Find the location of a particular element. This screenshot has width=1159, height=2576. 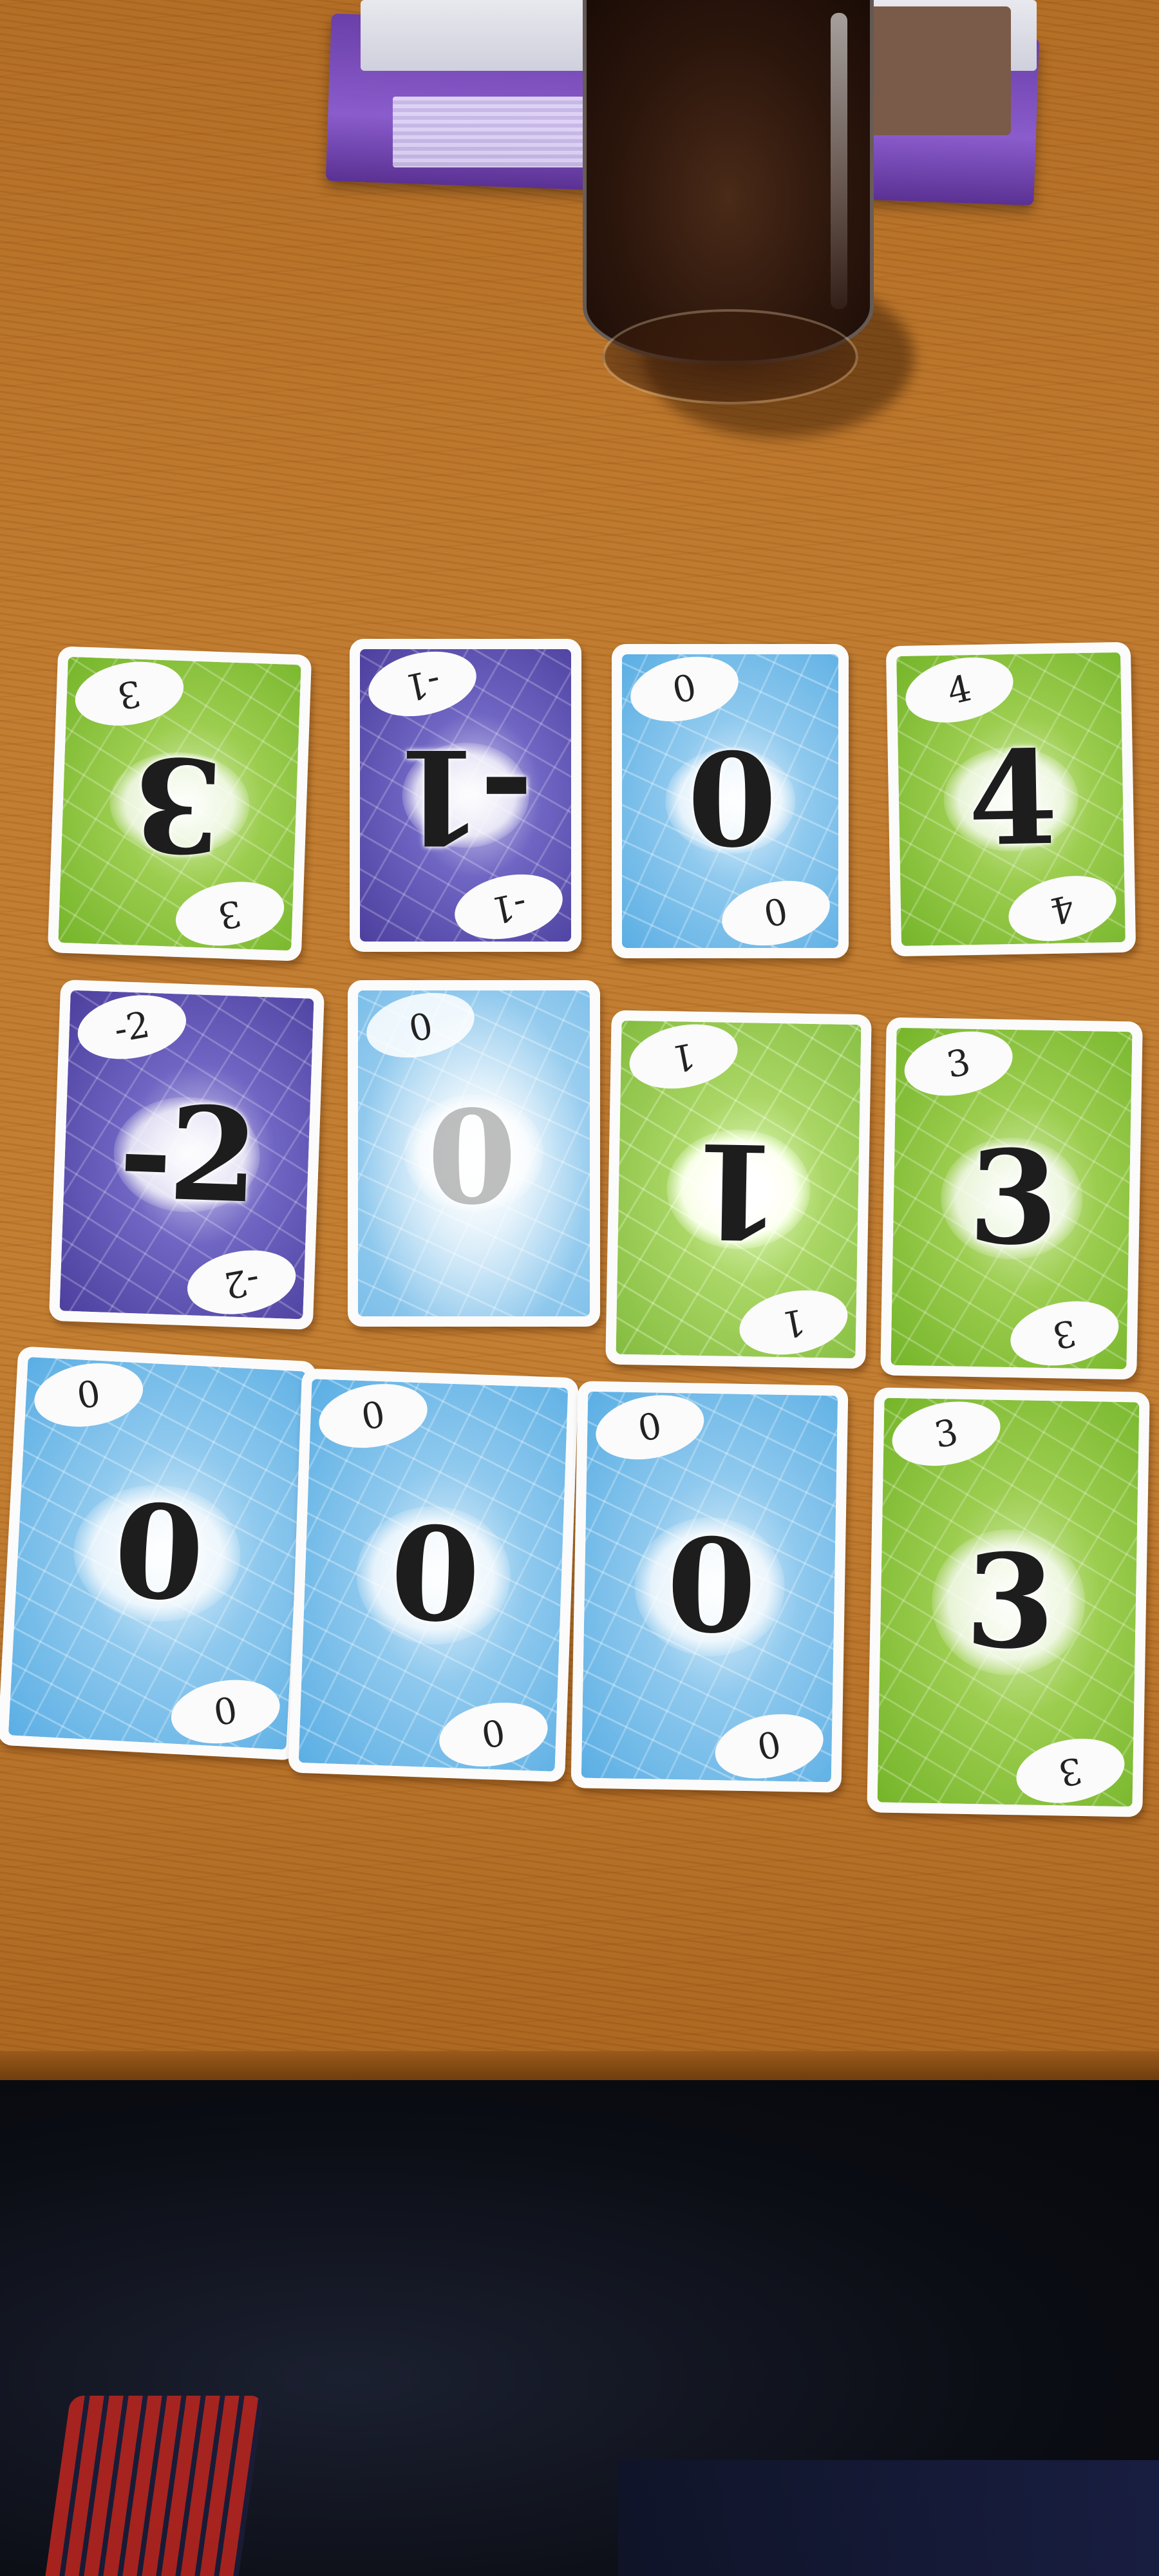

card-4: 4 4 4 is located at coordinates (1010, 799).